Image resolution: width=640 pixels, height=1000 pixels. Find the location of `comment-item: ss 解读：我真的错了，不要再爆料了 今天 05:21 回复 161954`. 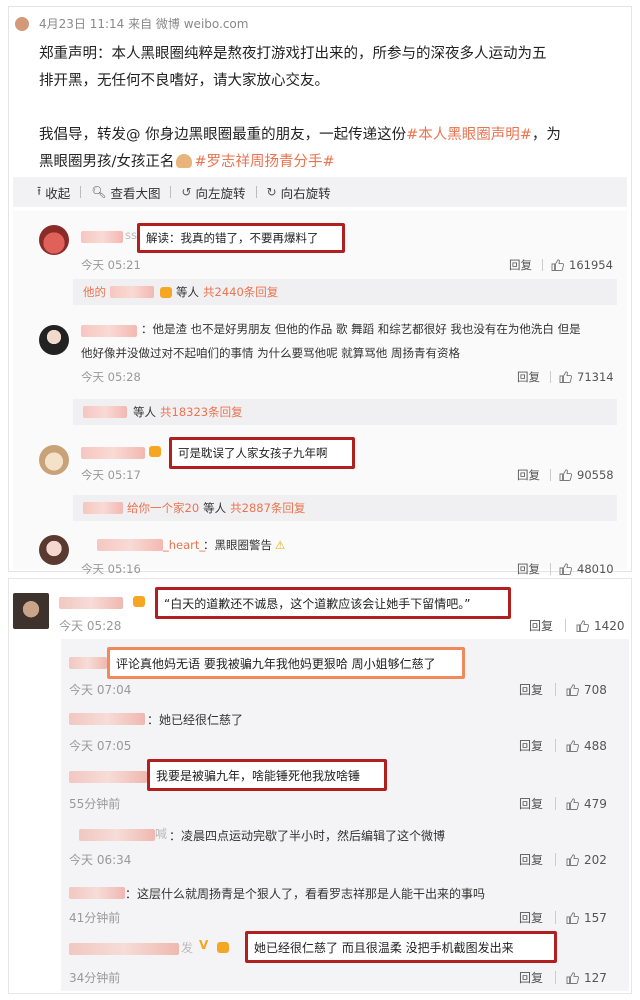

comment-item: ss 解读：我真的错了，不要再爆料了 今天 05:21 回复 161954 is located at coordinates (320, 244).